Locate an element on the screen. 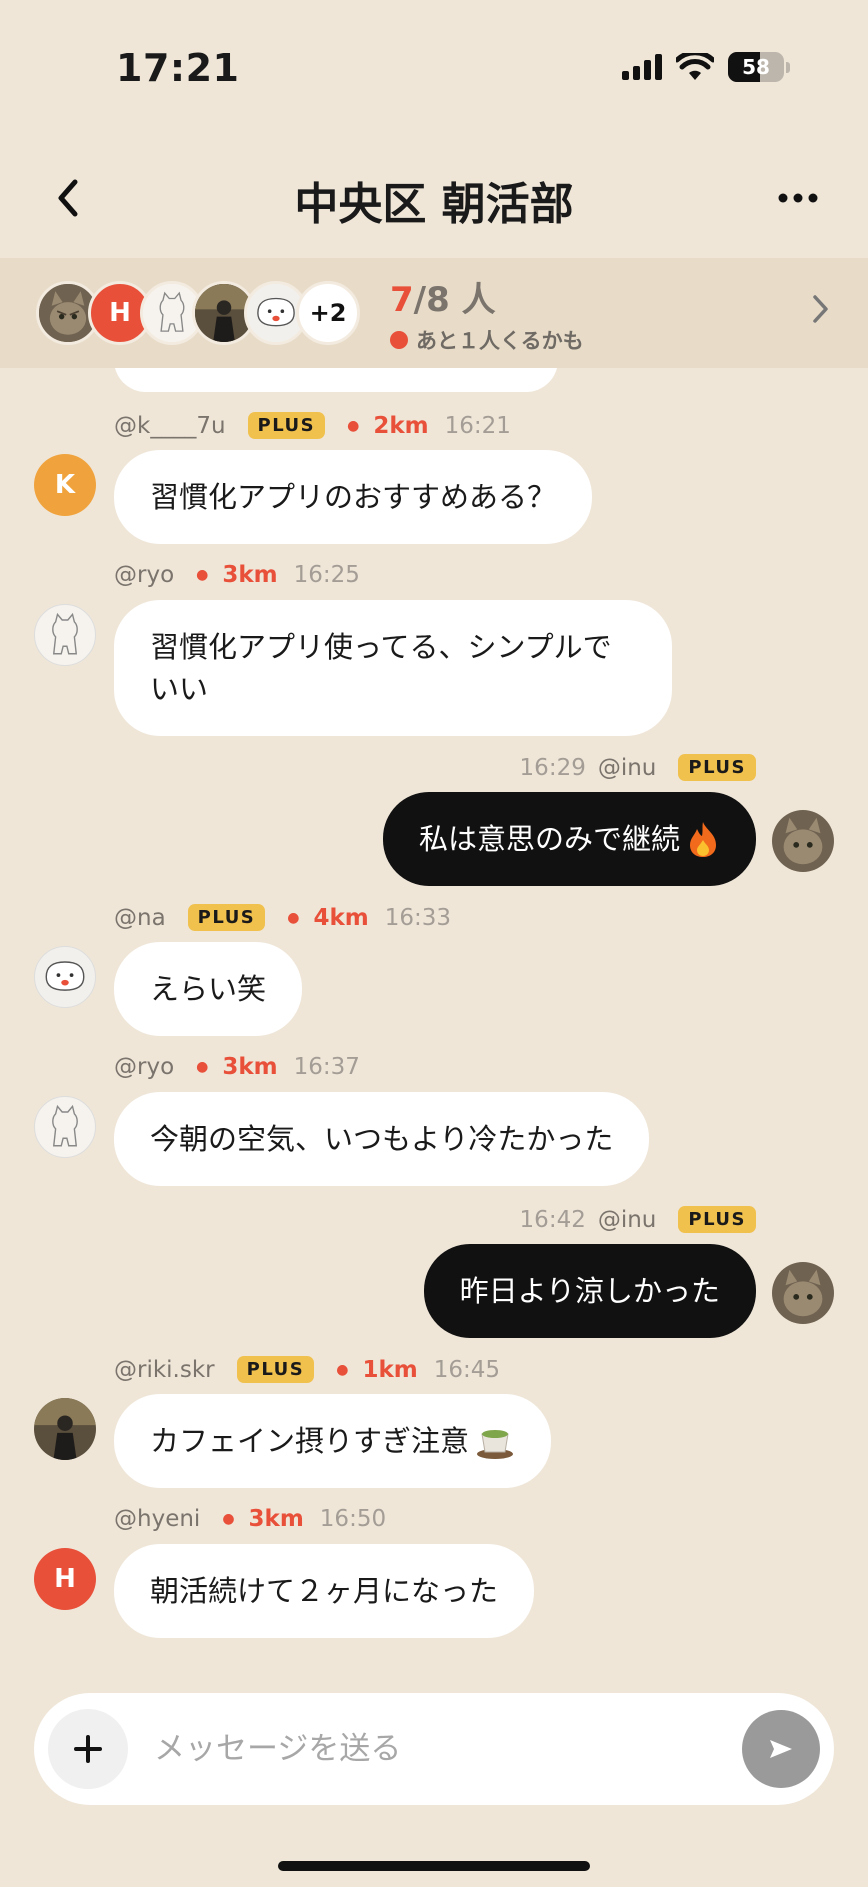  fire-icon is located at coordinates (703, 839).